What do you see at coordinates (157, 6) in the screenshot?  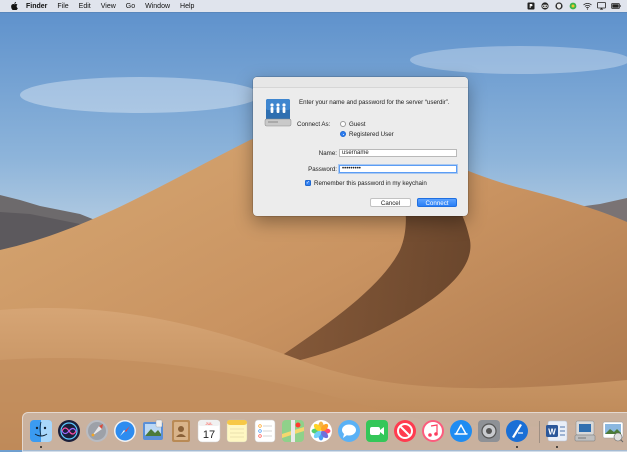 I see `menu-window: Window` at bounding box center [157, 6].